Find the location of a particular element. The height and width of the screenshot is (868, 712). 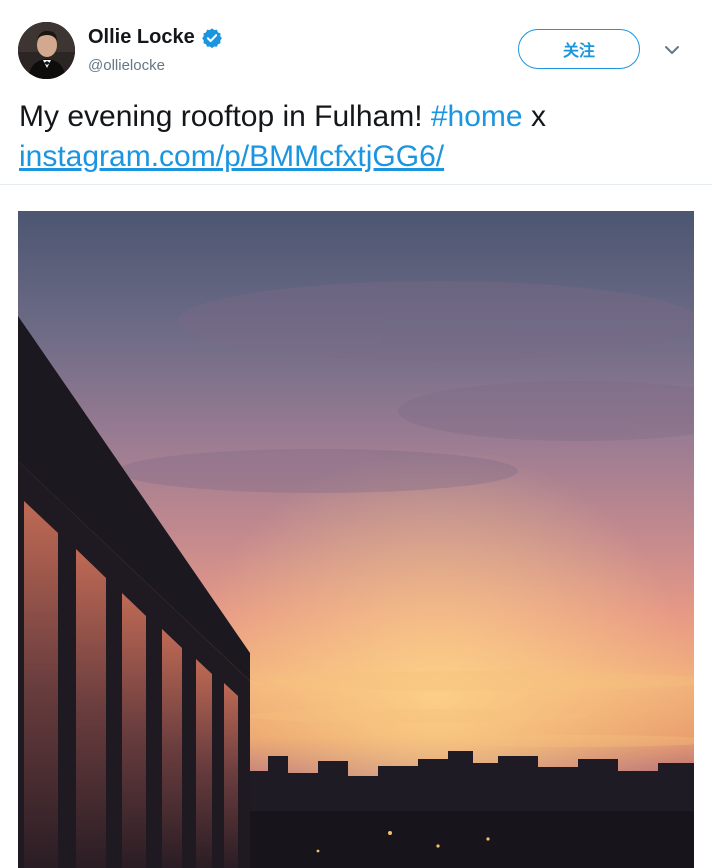

avatar-photo-icon is located at coordinates (46, 50).